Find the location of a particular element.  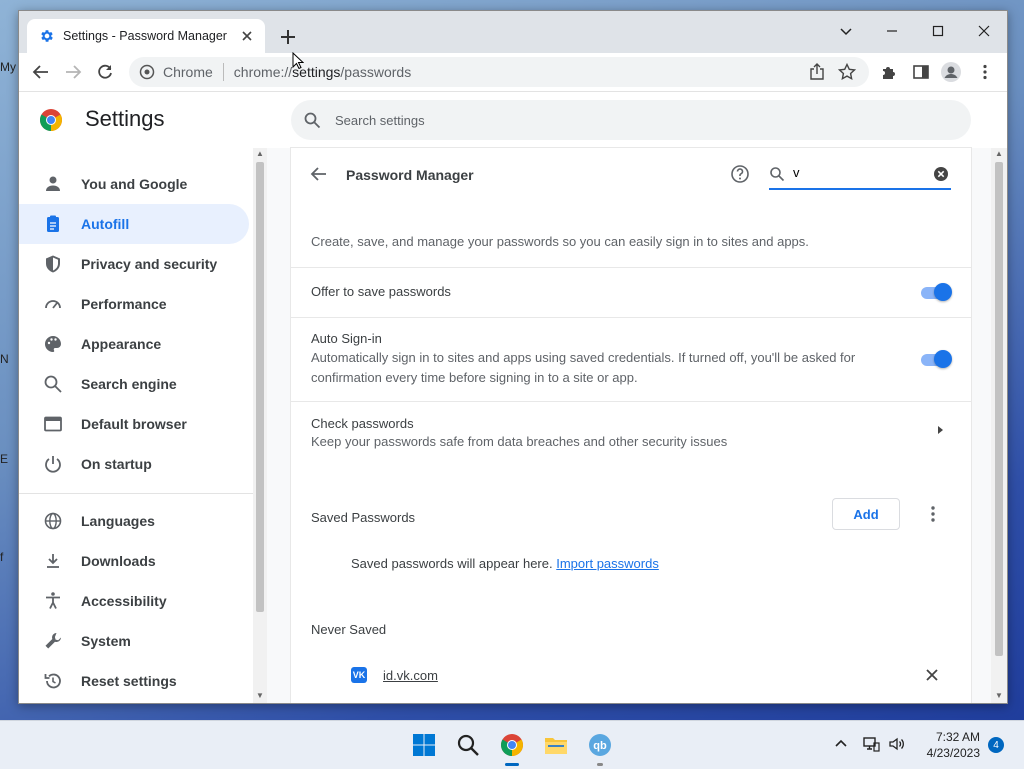

desktop-icon-label: f is located at coordinates (1, 557).